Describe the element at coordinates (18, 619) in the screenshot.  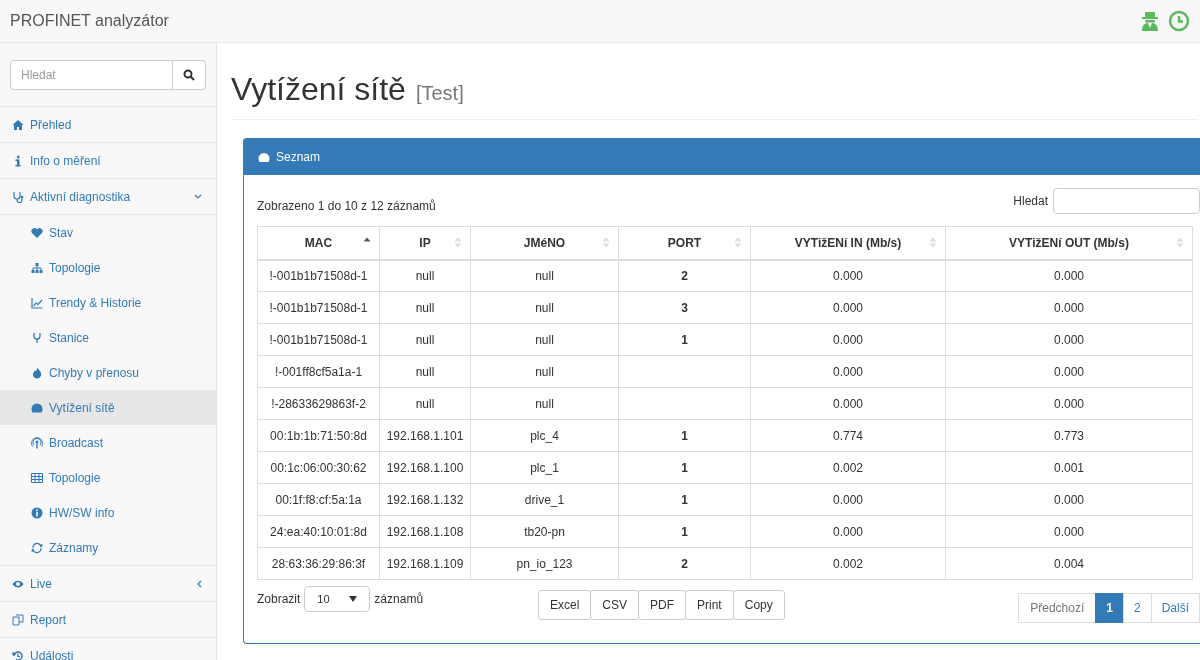
I see `copy-icon` at that location.